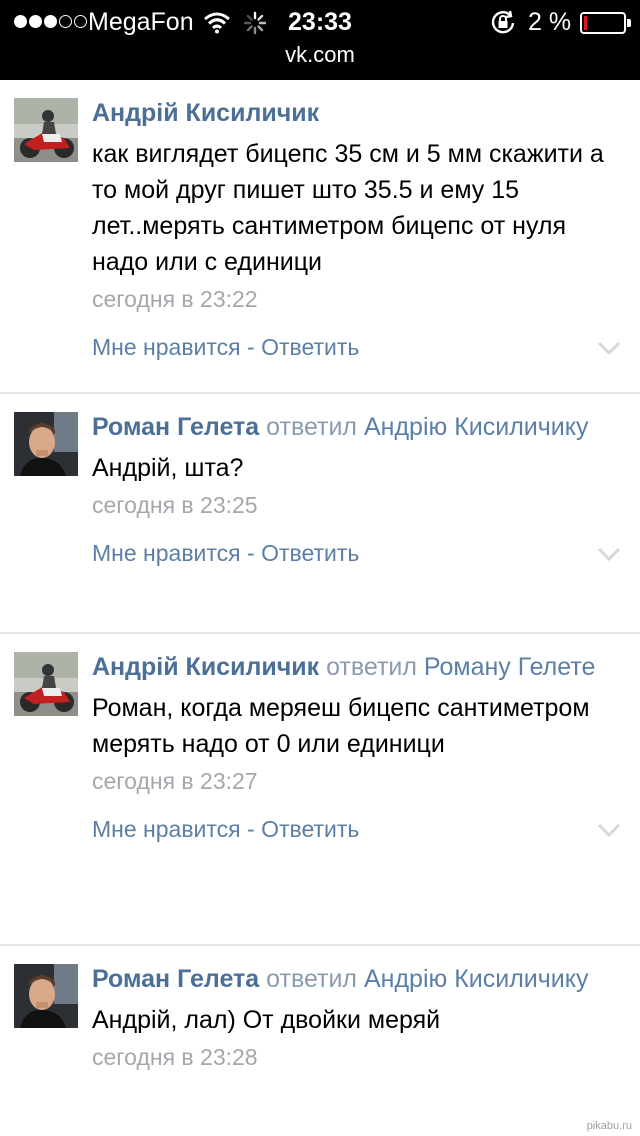 This screenshot has height=1136, width=640. What do you see at coordinates (320, 55) in the screenshot?
I see `address-url: vk.com` at bounding box center [320, 55].